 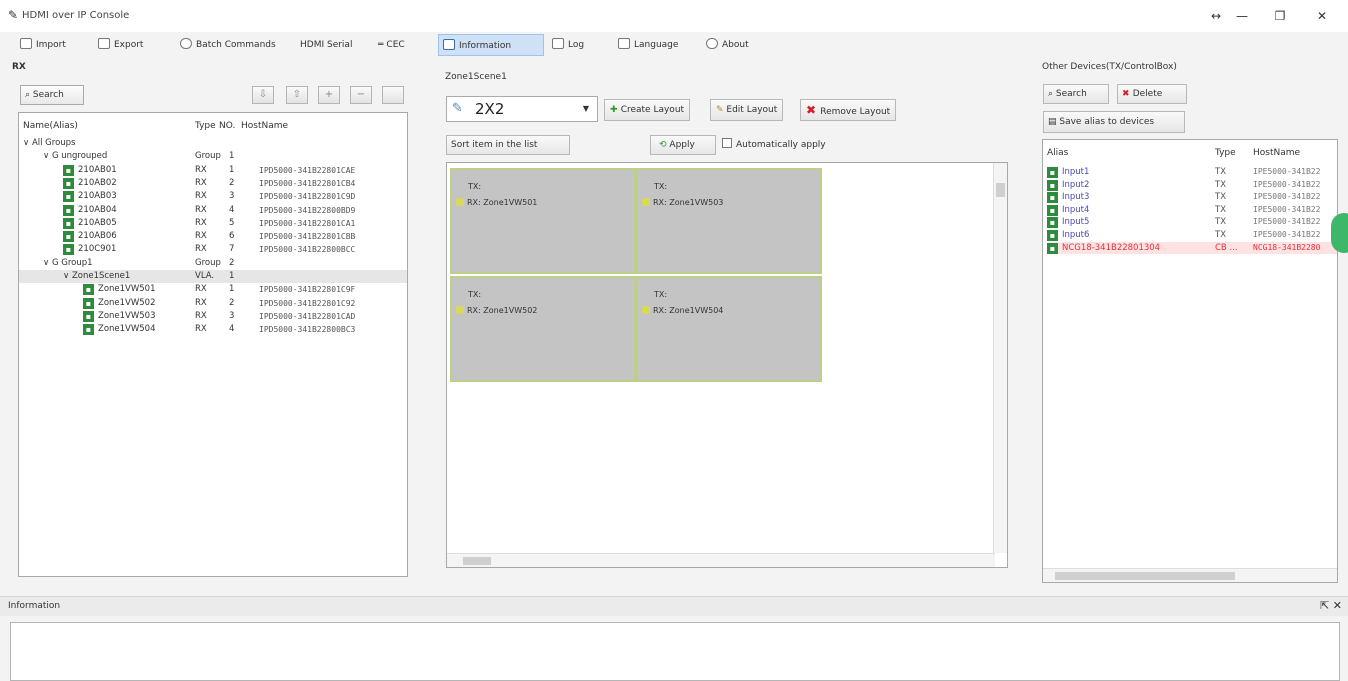 I want to click on column-header-no: NO., so click(x=227, y=126).